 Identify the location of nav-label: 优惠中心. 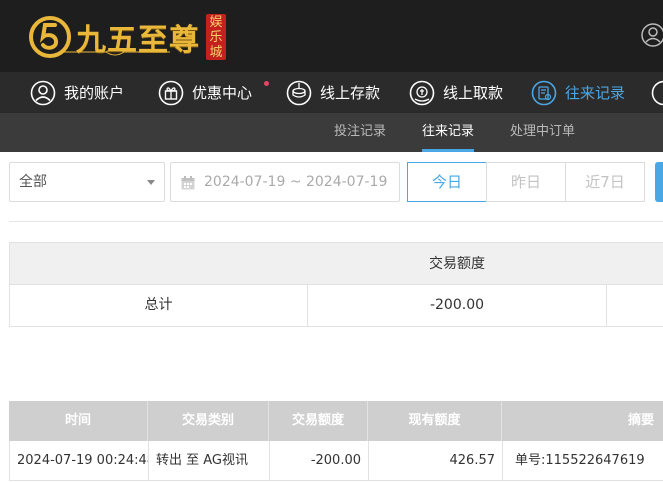
(222, 93).